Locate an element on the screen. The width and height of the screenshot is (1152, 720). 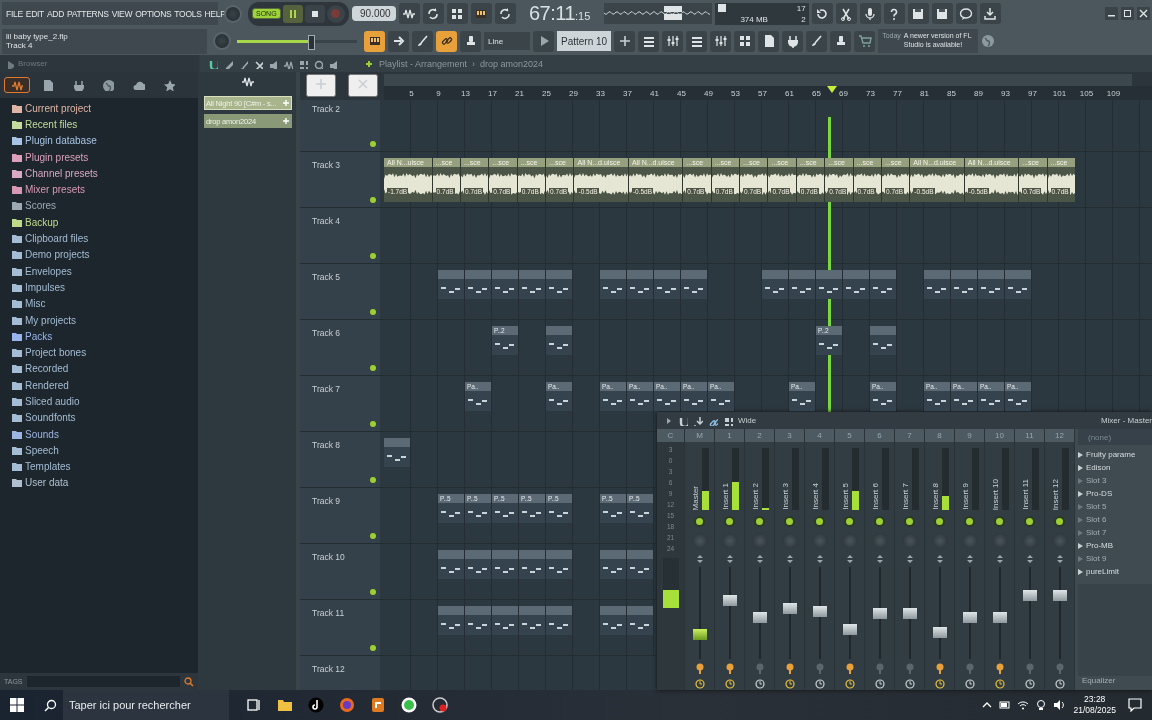
time-ticks: :15 is located at coordinates (583, 16).